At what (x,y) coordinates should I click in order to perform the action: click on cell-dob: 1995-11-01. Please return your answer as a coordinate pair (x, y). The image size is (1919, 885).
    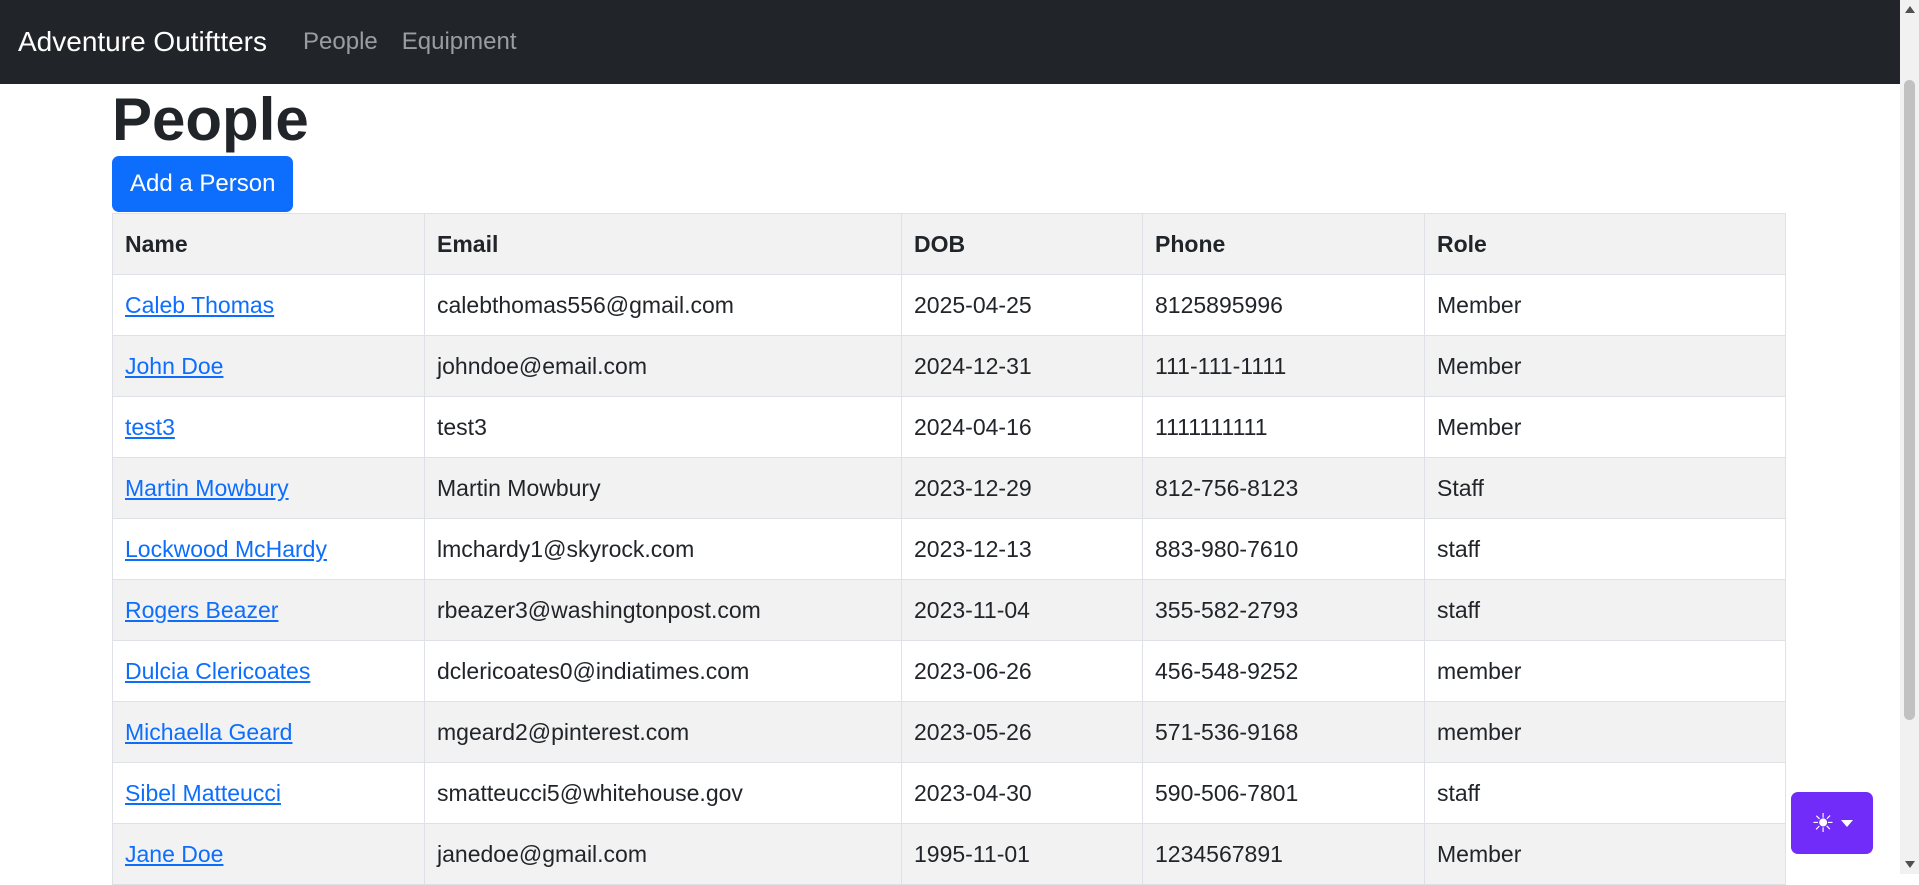
    Looking at the image, I should click on (1022, 854).